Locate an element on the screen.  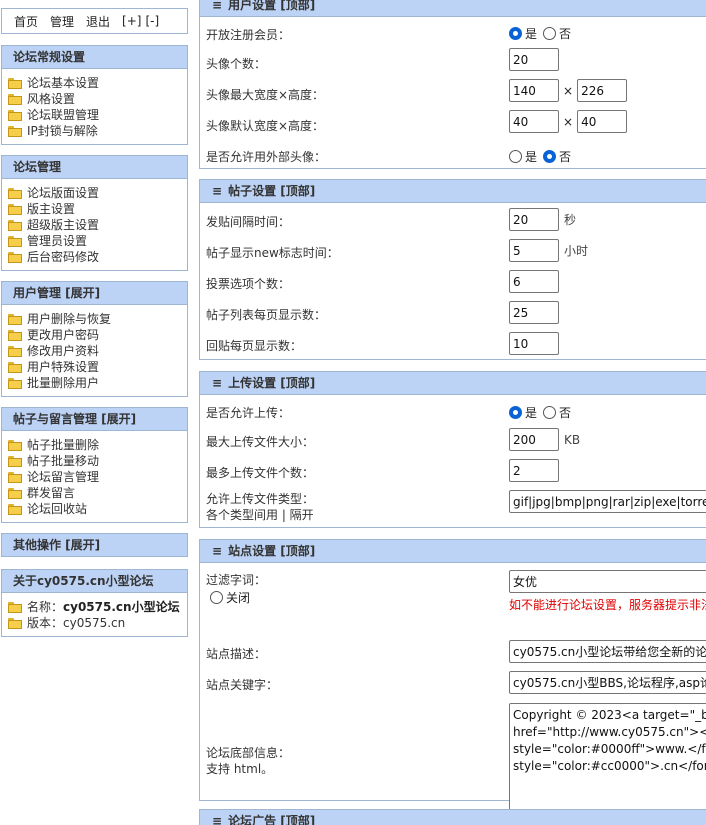
upload-settings-header: ≡ 上传设置 [顶部] is located at coordinates (452, 383).